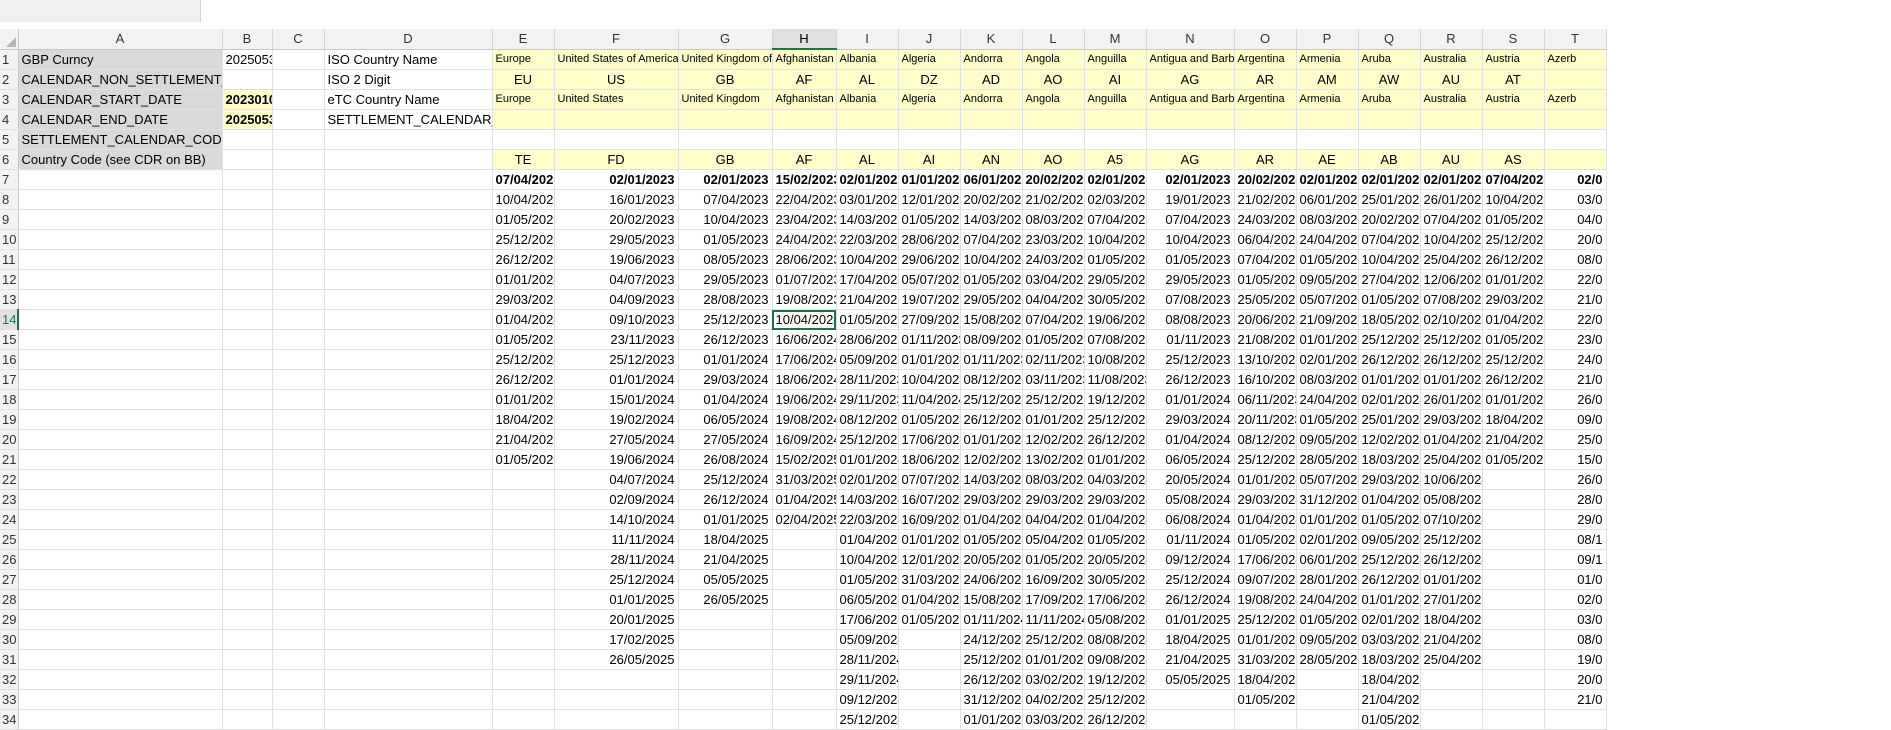 Image resolution: width=1891 pixels, height=730 pixels. I want to click on cell-c25, so click(298, 539).